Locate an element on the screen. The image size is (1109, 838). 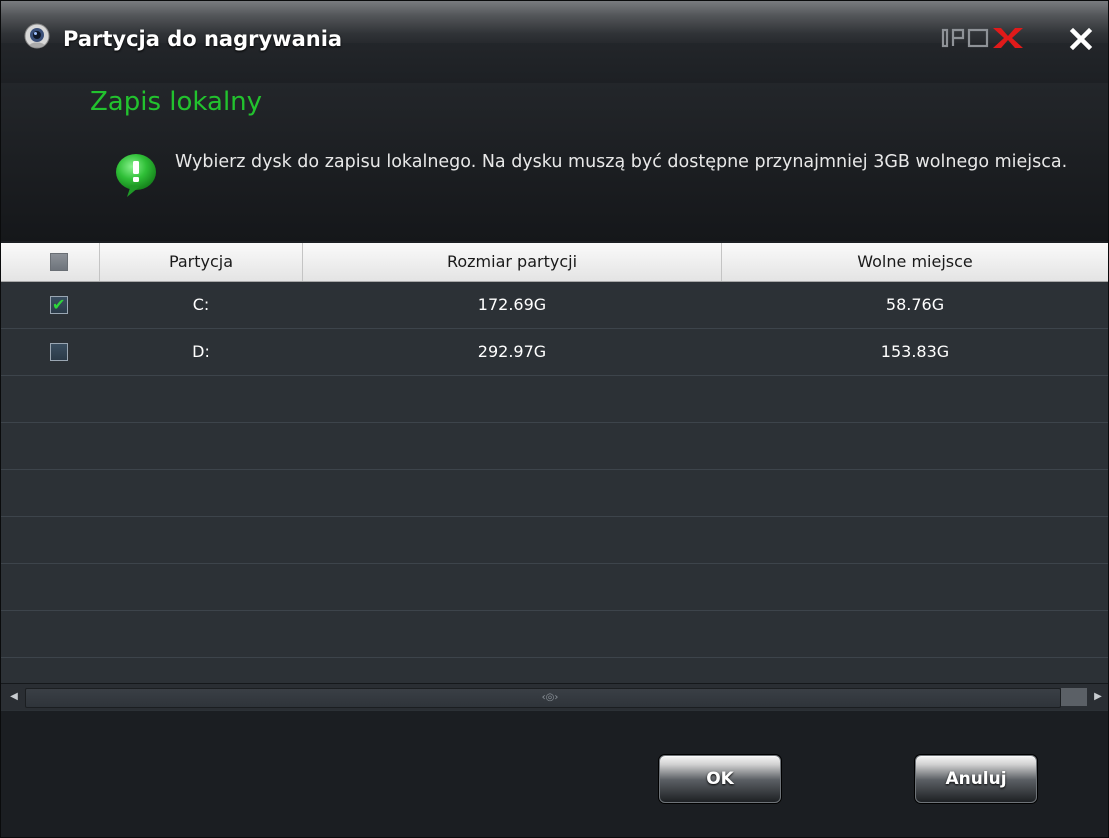
table-header: Partycja Rozmiar partycji Wolne miejsce is located at coordinates (554, 262).